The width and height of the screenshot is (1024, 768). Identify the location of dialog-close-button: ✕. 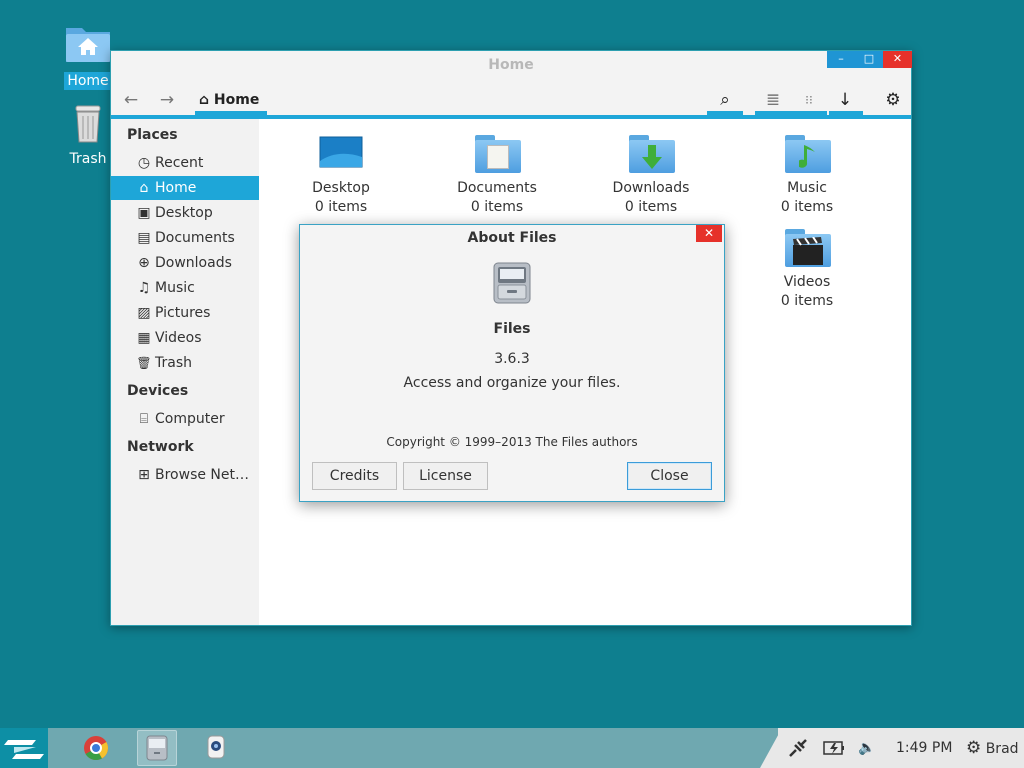
(709, 233).